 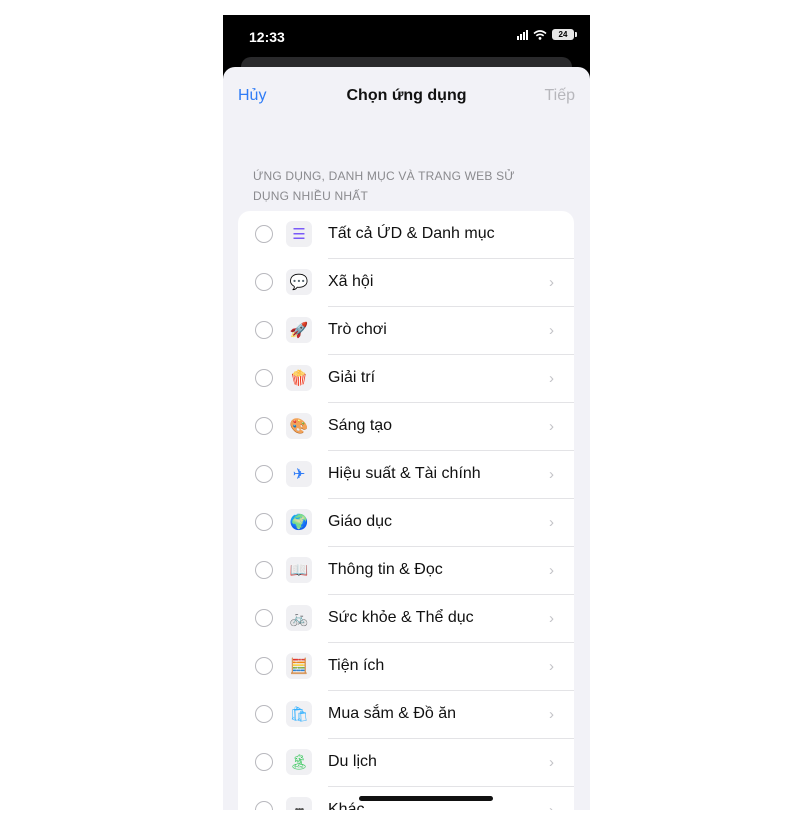 I want to click on list-item: 📖 Thông tin & Đọc ›, so click(x=406, y=571).